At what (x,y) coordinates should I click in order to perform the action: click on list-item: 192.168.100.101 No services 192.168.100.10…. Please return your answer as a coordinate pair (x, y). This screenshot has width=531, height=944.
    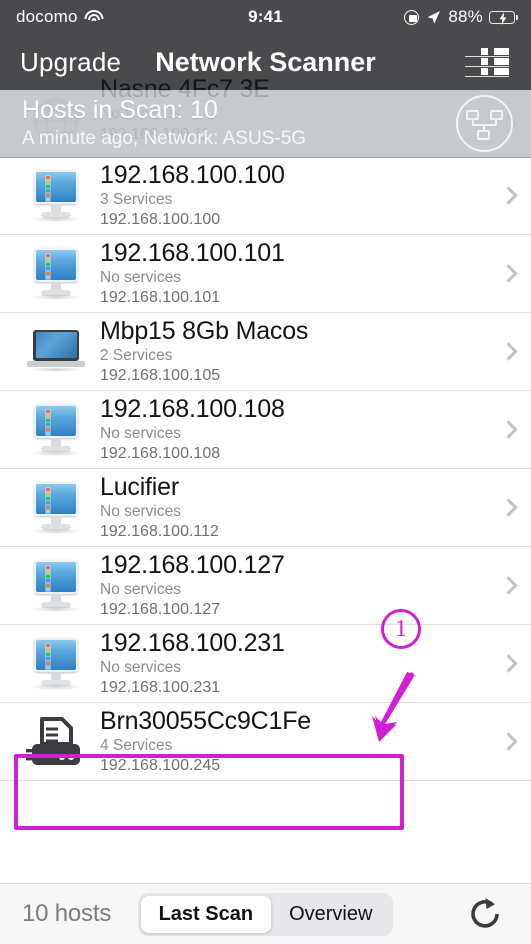
    Looking at the image, I should click on (265, 274).